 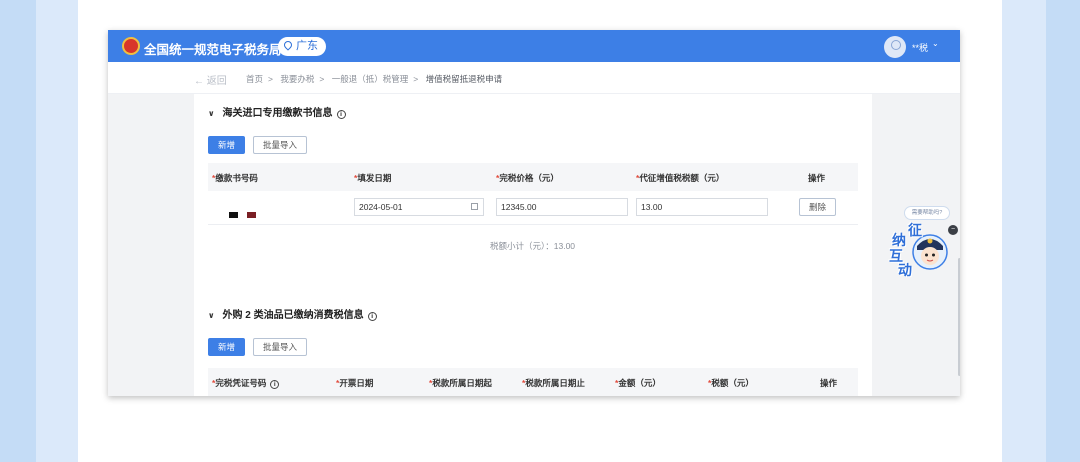 I want to click on region-selector: 广东, so click(x=302, y=46).